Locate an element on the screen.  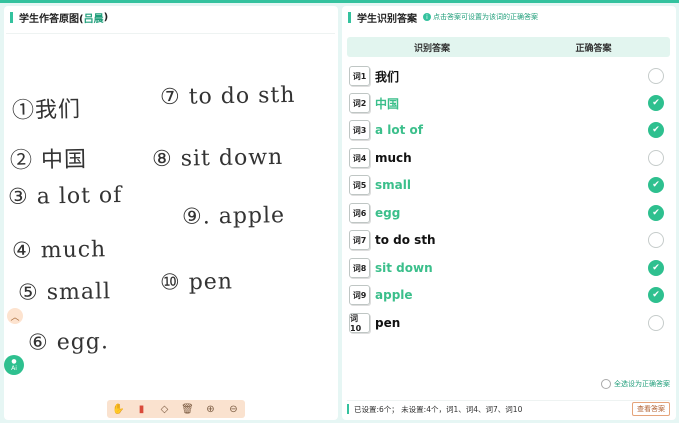
handwriting-line: ② 中国 is located at coordinates (48, 160).